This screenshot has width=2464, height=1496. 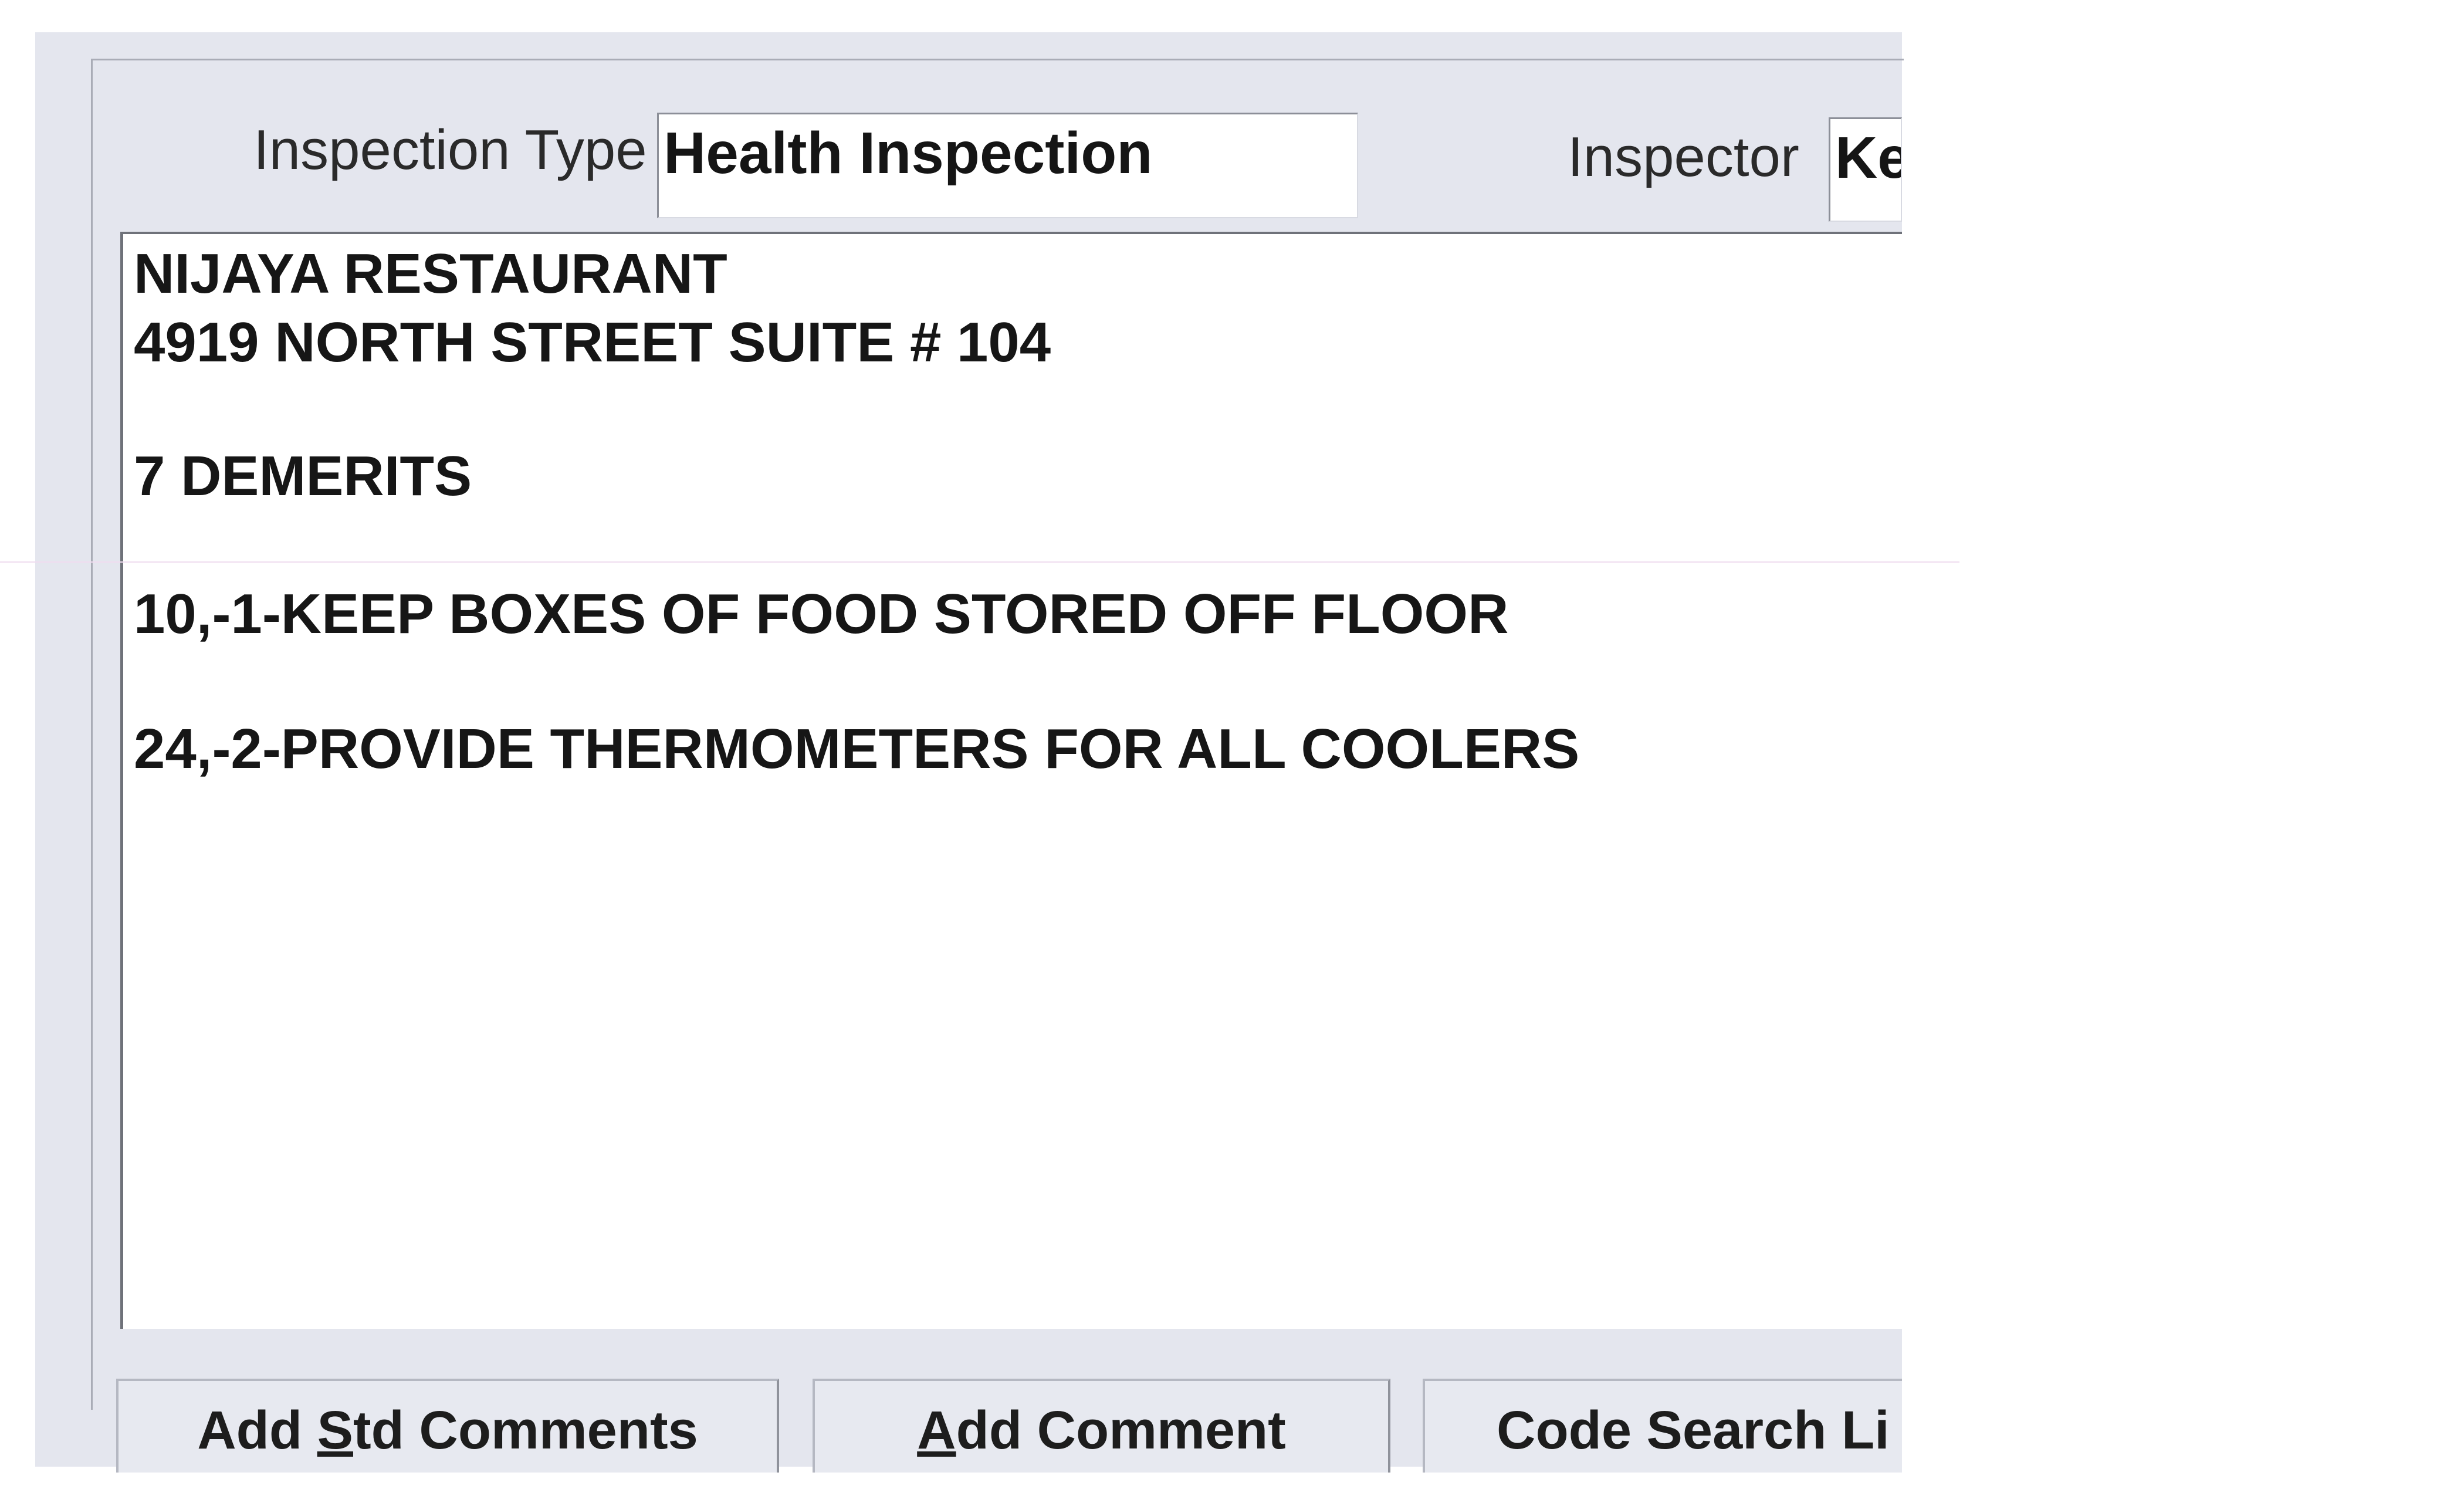 I want to click on add-comment-mnemonic: A, so click(x=936, y=1430).